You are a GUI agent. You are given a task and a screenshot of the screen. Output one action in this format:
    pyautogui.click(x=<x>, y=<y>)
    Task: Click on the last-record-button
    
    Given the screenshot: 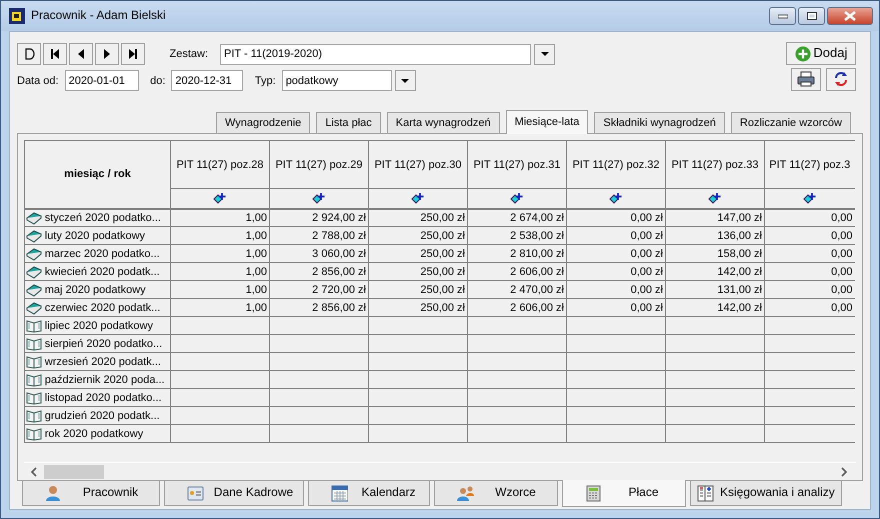 What is the action you would take?
    pyautogui.click(x=133, y=54)
    